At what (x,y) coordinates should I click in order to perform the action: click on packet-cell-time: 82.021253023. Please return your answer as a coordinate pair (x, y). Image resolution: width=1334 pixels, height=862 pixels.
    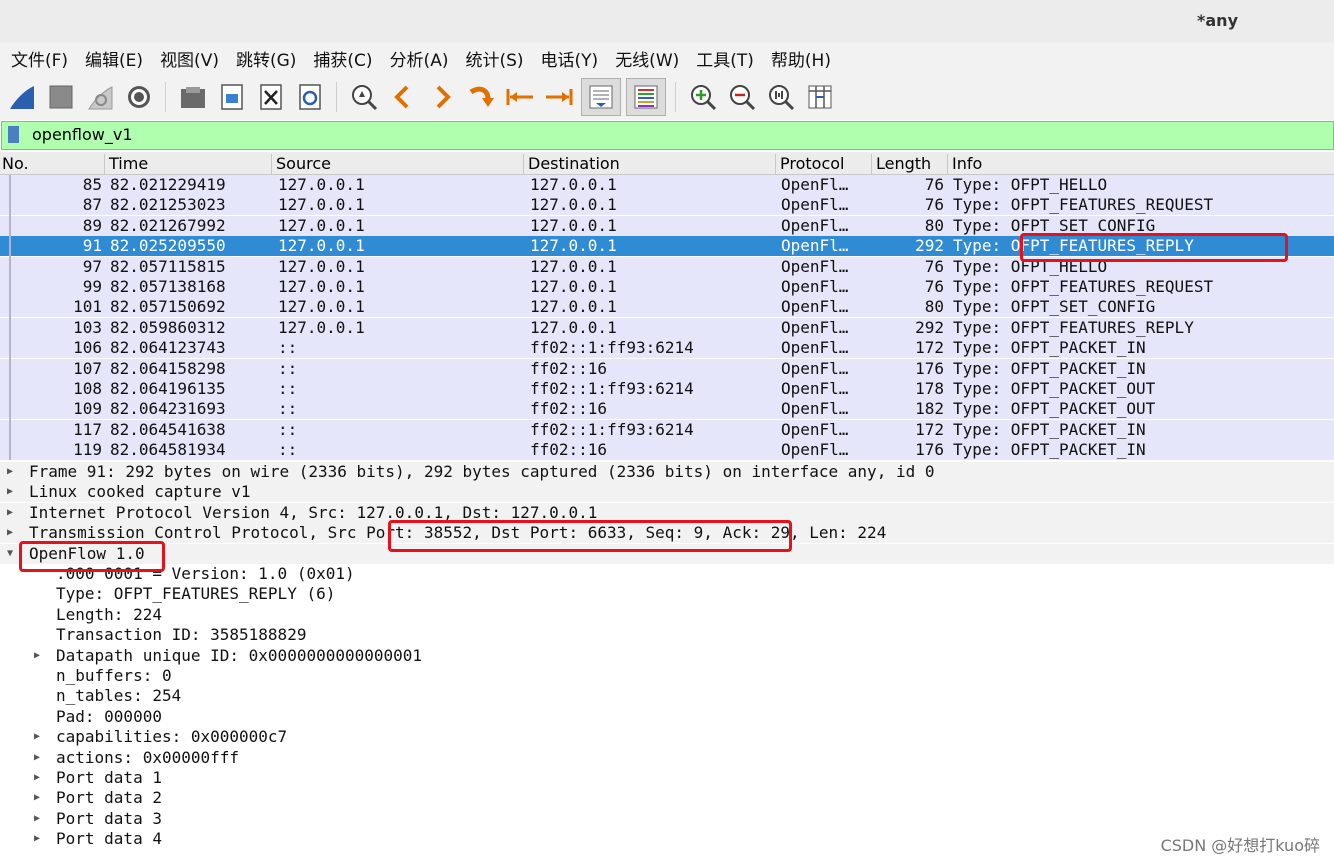
    Looking at the image, I should click on (168, 205).